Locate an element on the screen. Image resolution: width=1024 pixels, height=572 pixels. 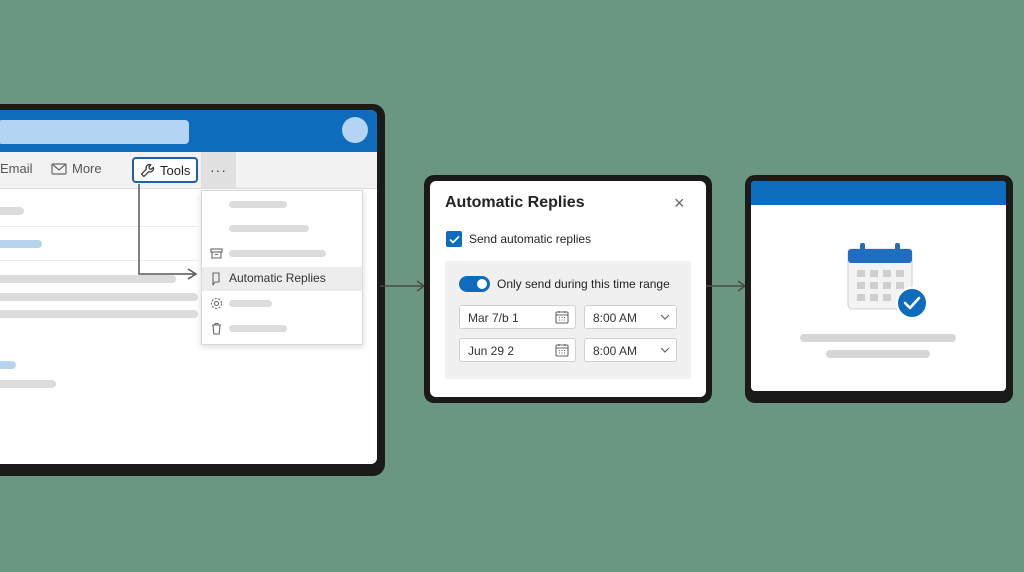
auto-reply-icon is located at coordinates (216, 279).